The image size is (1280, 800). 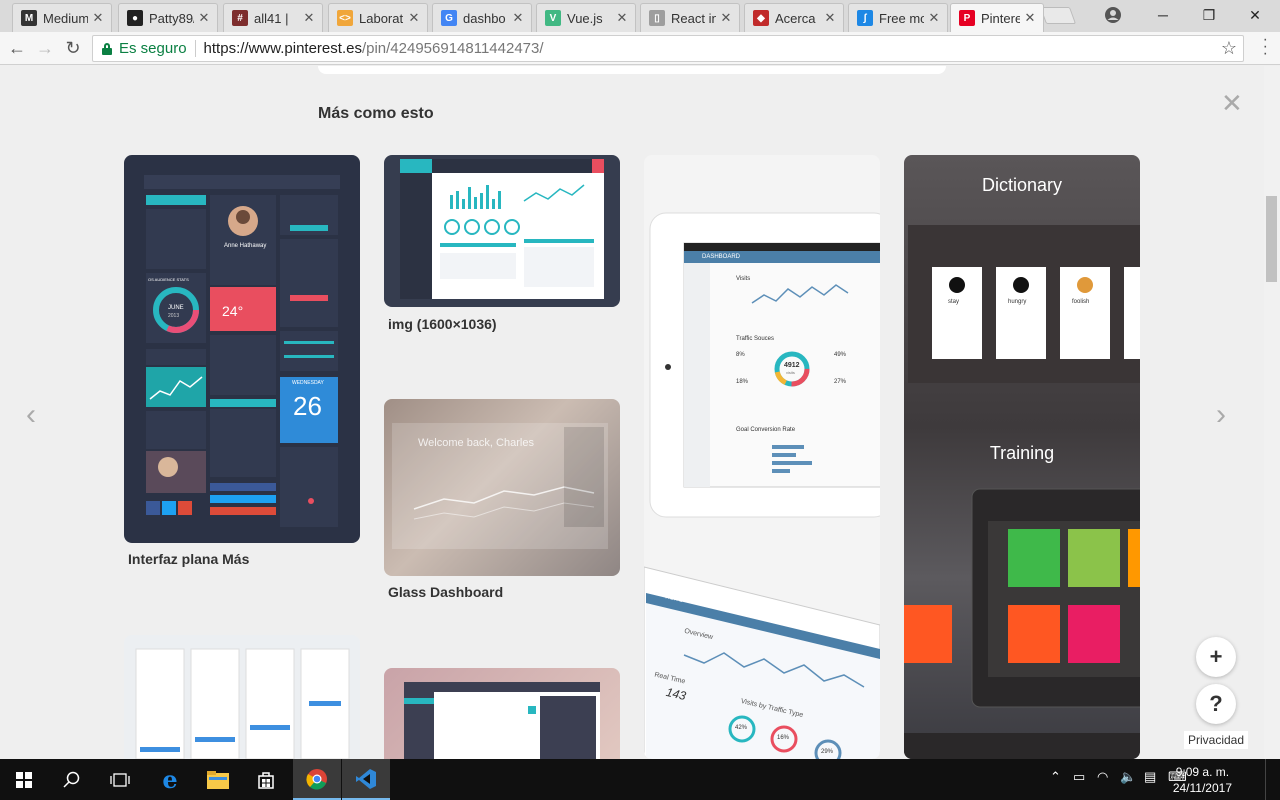 I want to click on volume-muted-icon: 🔈, so click(x=1128, y=777).